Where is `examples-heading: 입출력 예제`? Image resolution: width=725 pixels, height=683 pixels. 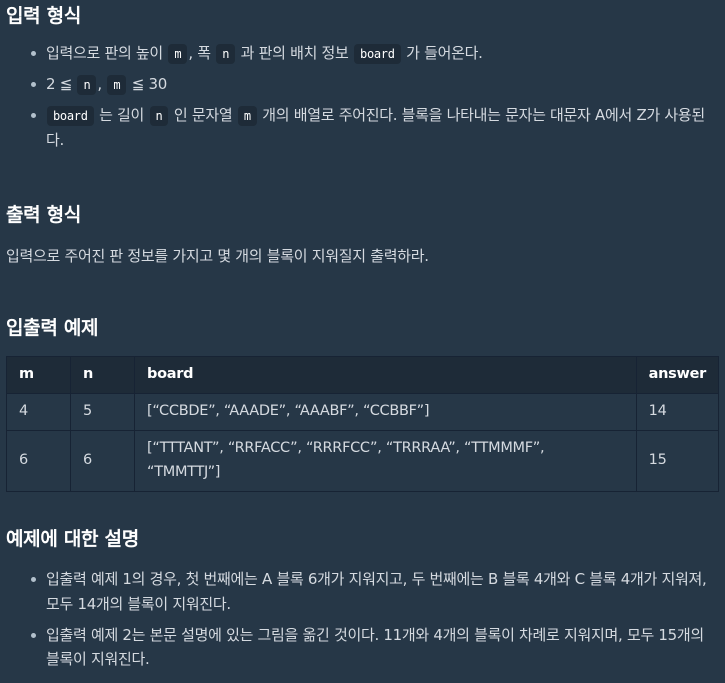
examples-heading: 입출력 예제 is located at coordinates (52, 328).